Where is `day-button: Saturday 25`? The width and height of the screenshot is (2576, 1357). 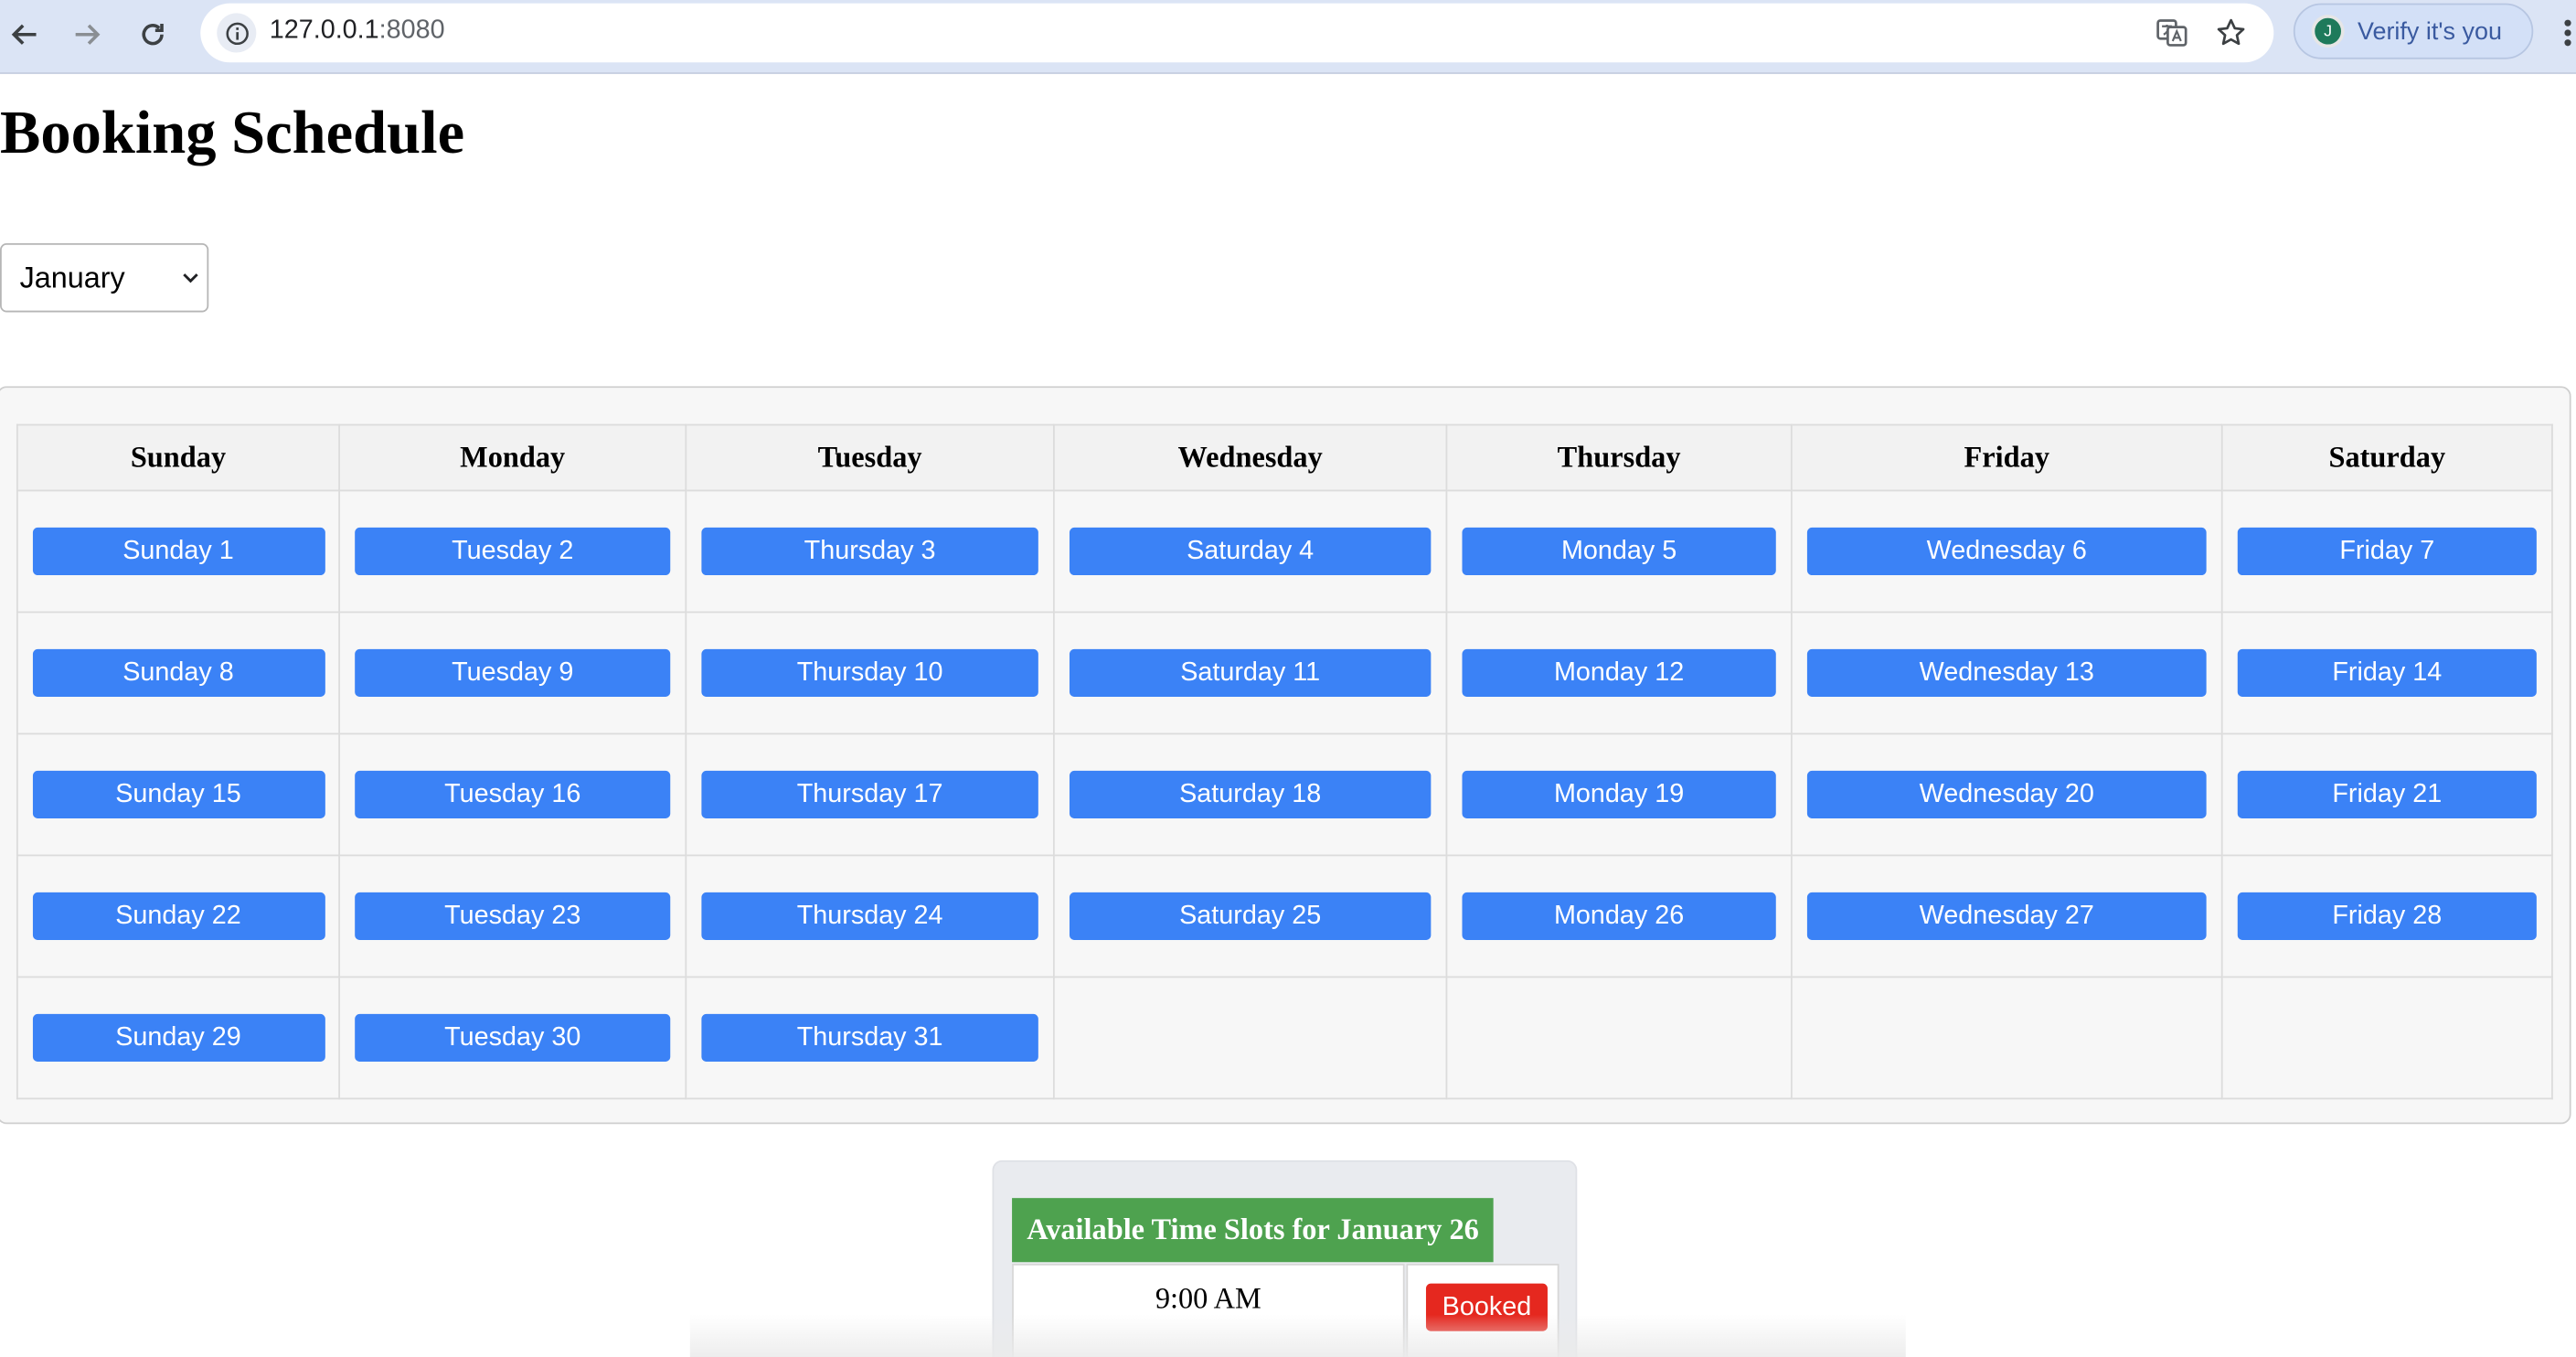
day-button: Saturday 25 is located at coordinates (1251, 916).